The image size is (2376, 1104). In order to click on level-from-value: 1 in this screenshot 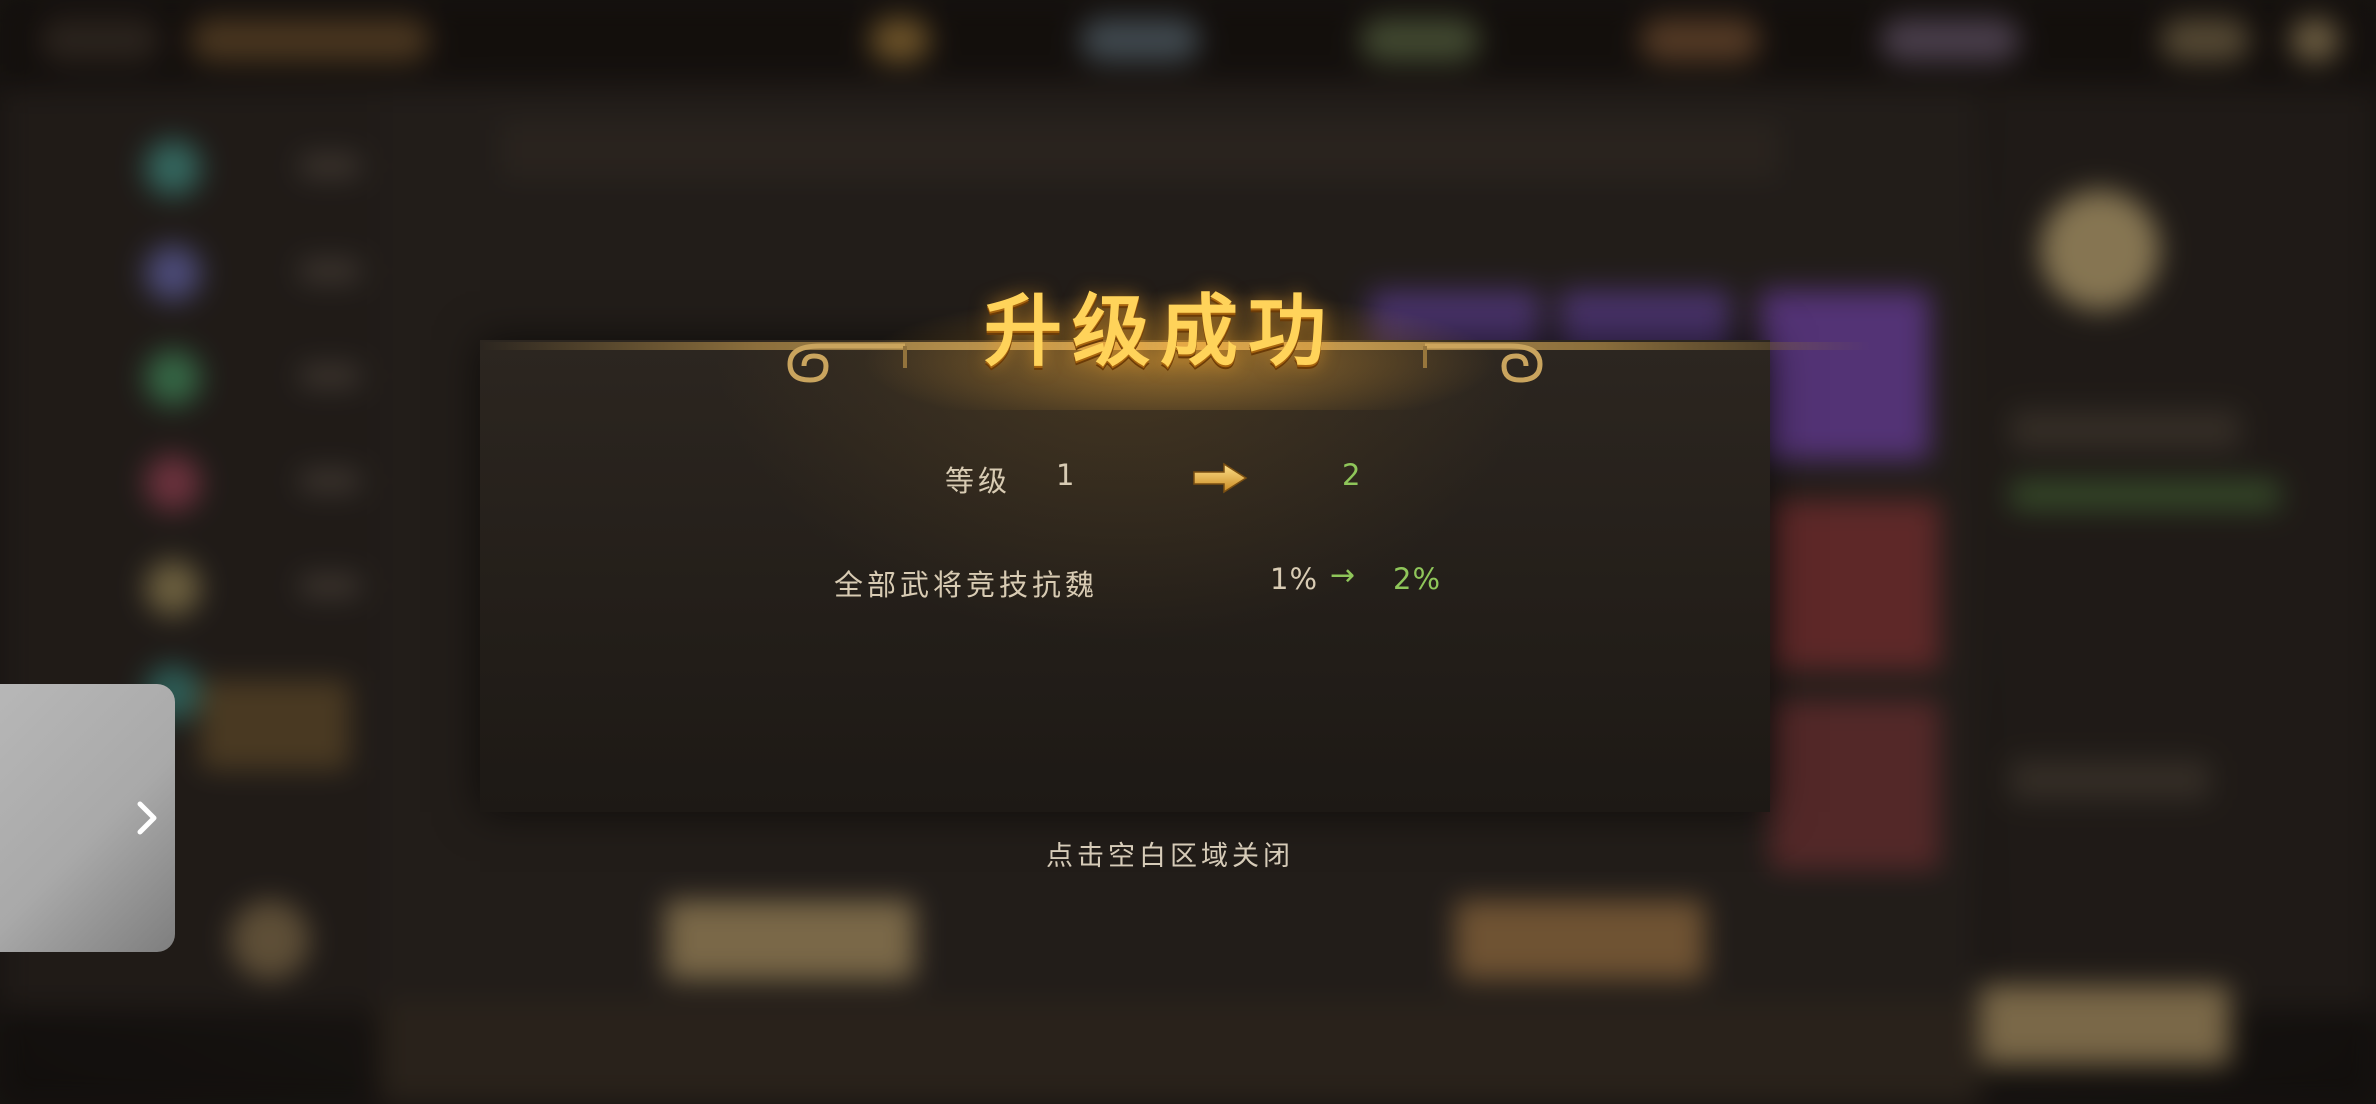, I will do `click(1067, 475)`.